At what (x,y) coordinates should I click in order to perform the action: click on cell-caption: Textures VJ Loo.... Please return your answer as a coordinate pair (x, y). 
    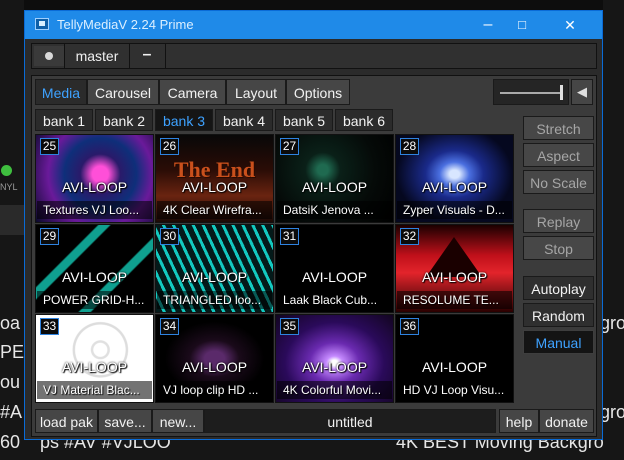
    Looking at the image, I should click on (94, 210).